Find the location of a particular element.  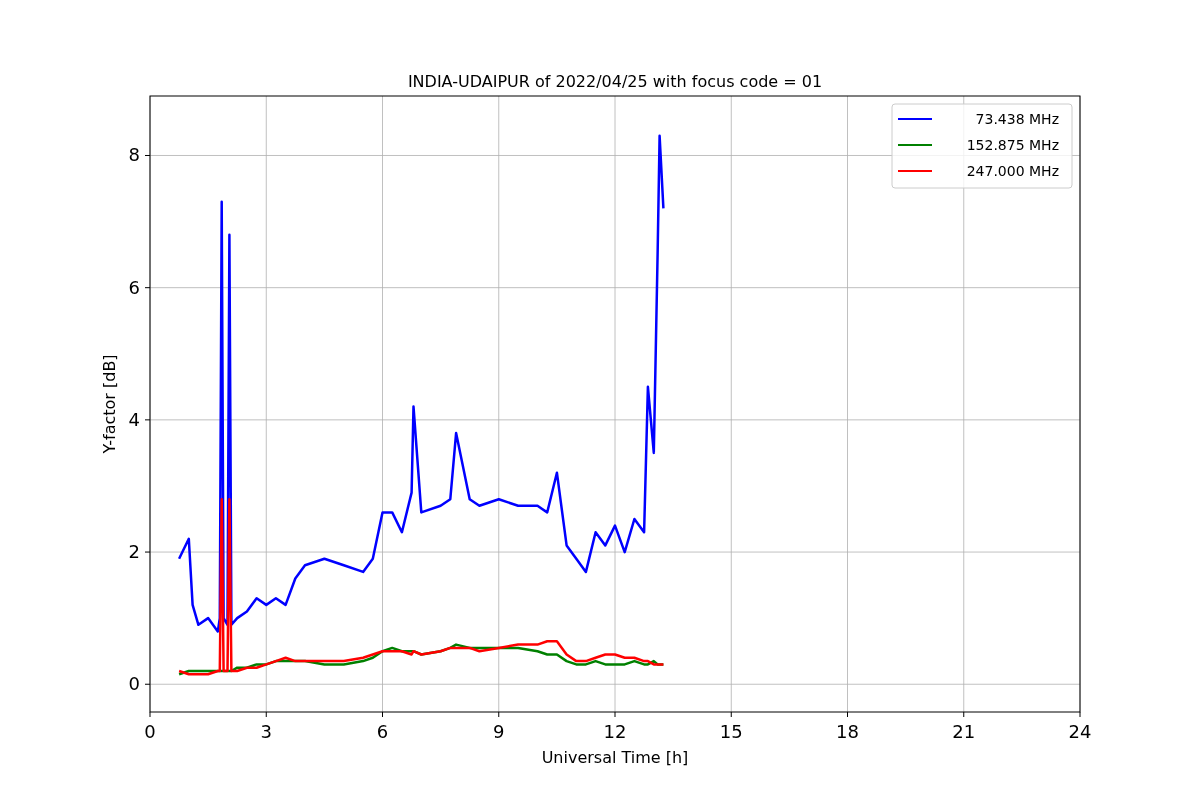

tick-label: 9 is located at coordinates (499, 731).